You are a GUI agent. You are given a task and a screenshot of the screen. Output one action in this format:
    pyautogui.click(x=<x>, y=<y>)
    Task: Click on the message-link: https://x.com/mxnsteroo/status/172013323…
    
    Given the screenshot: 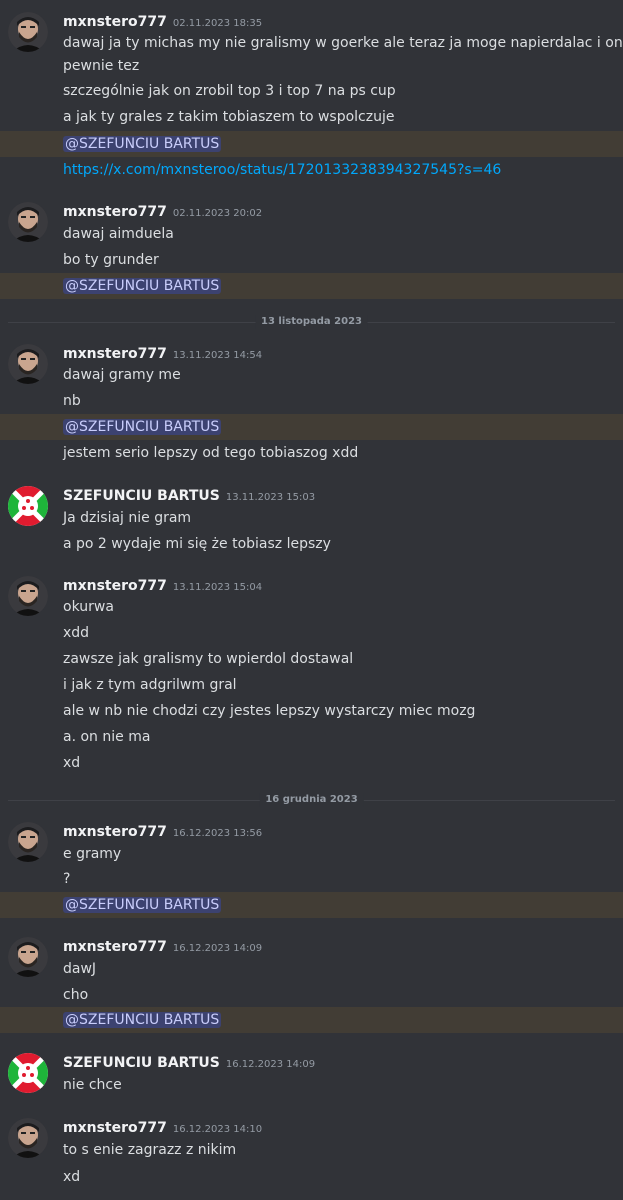 What is the action you would take?
    pyautogui.click(x=282, y=170)
    